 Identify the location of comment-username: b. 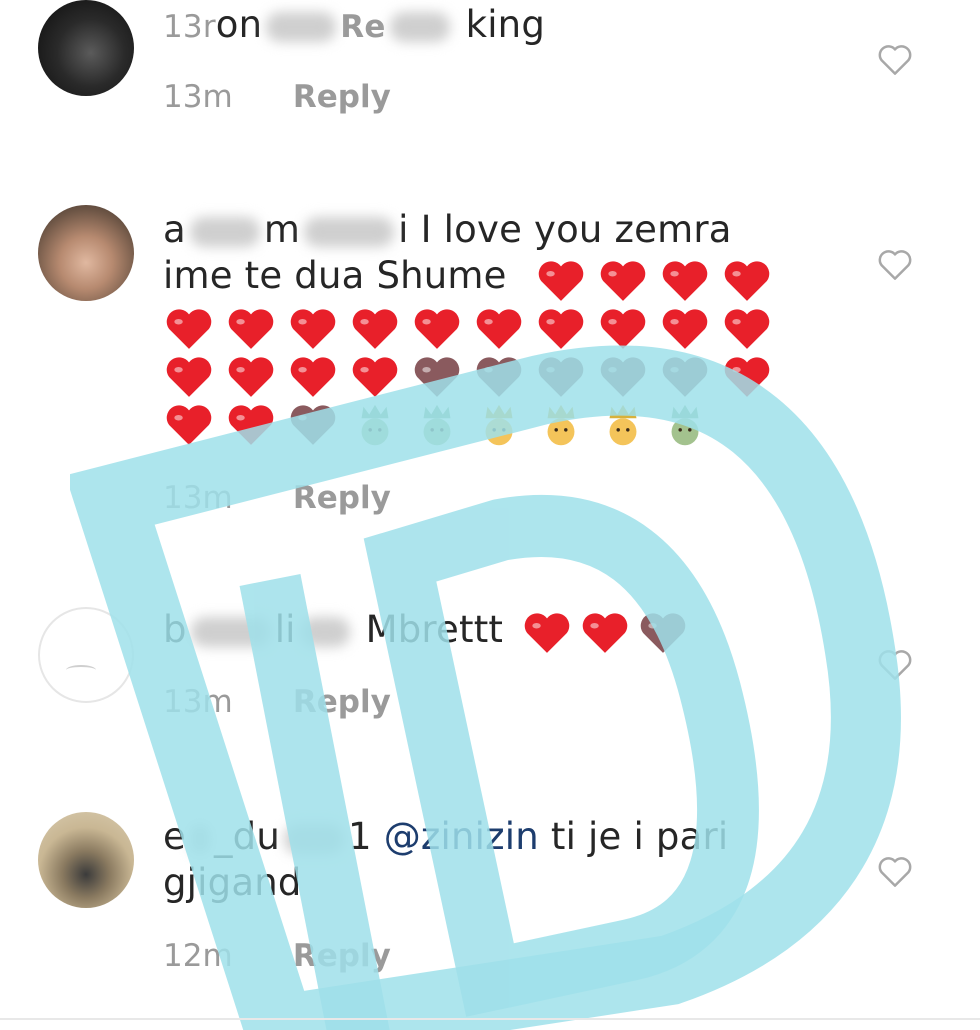
(175, 629).